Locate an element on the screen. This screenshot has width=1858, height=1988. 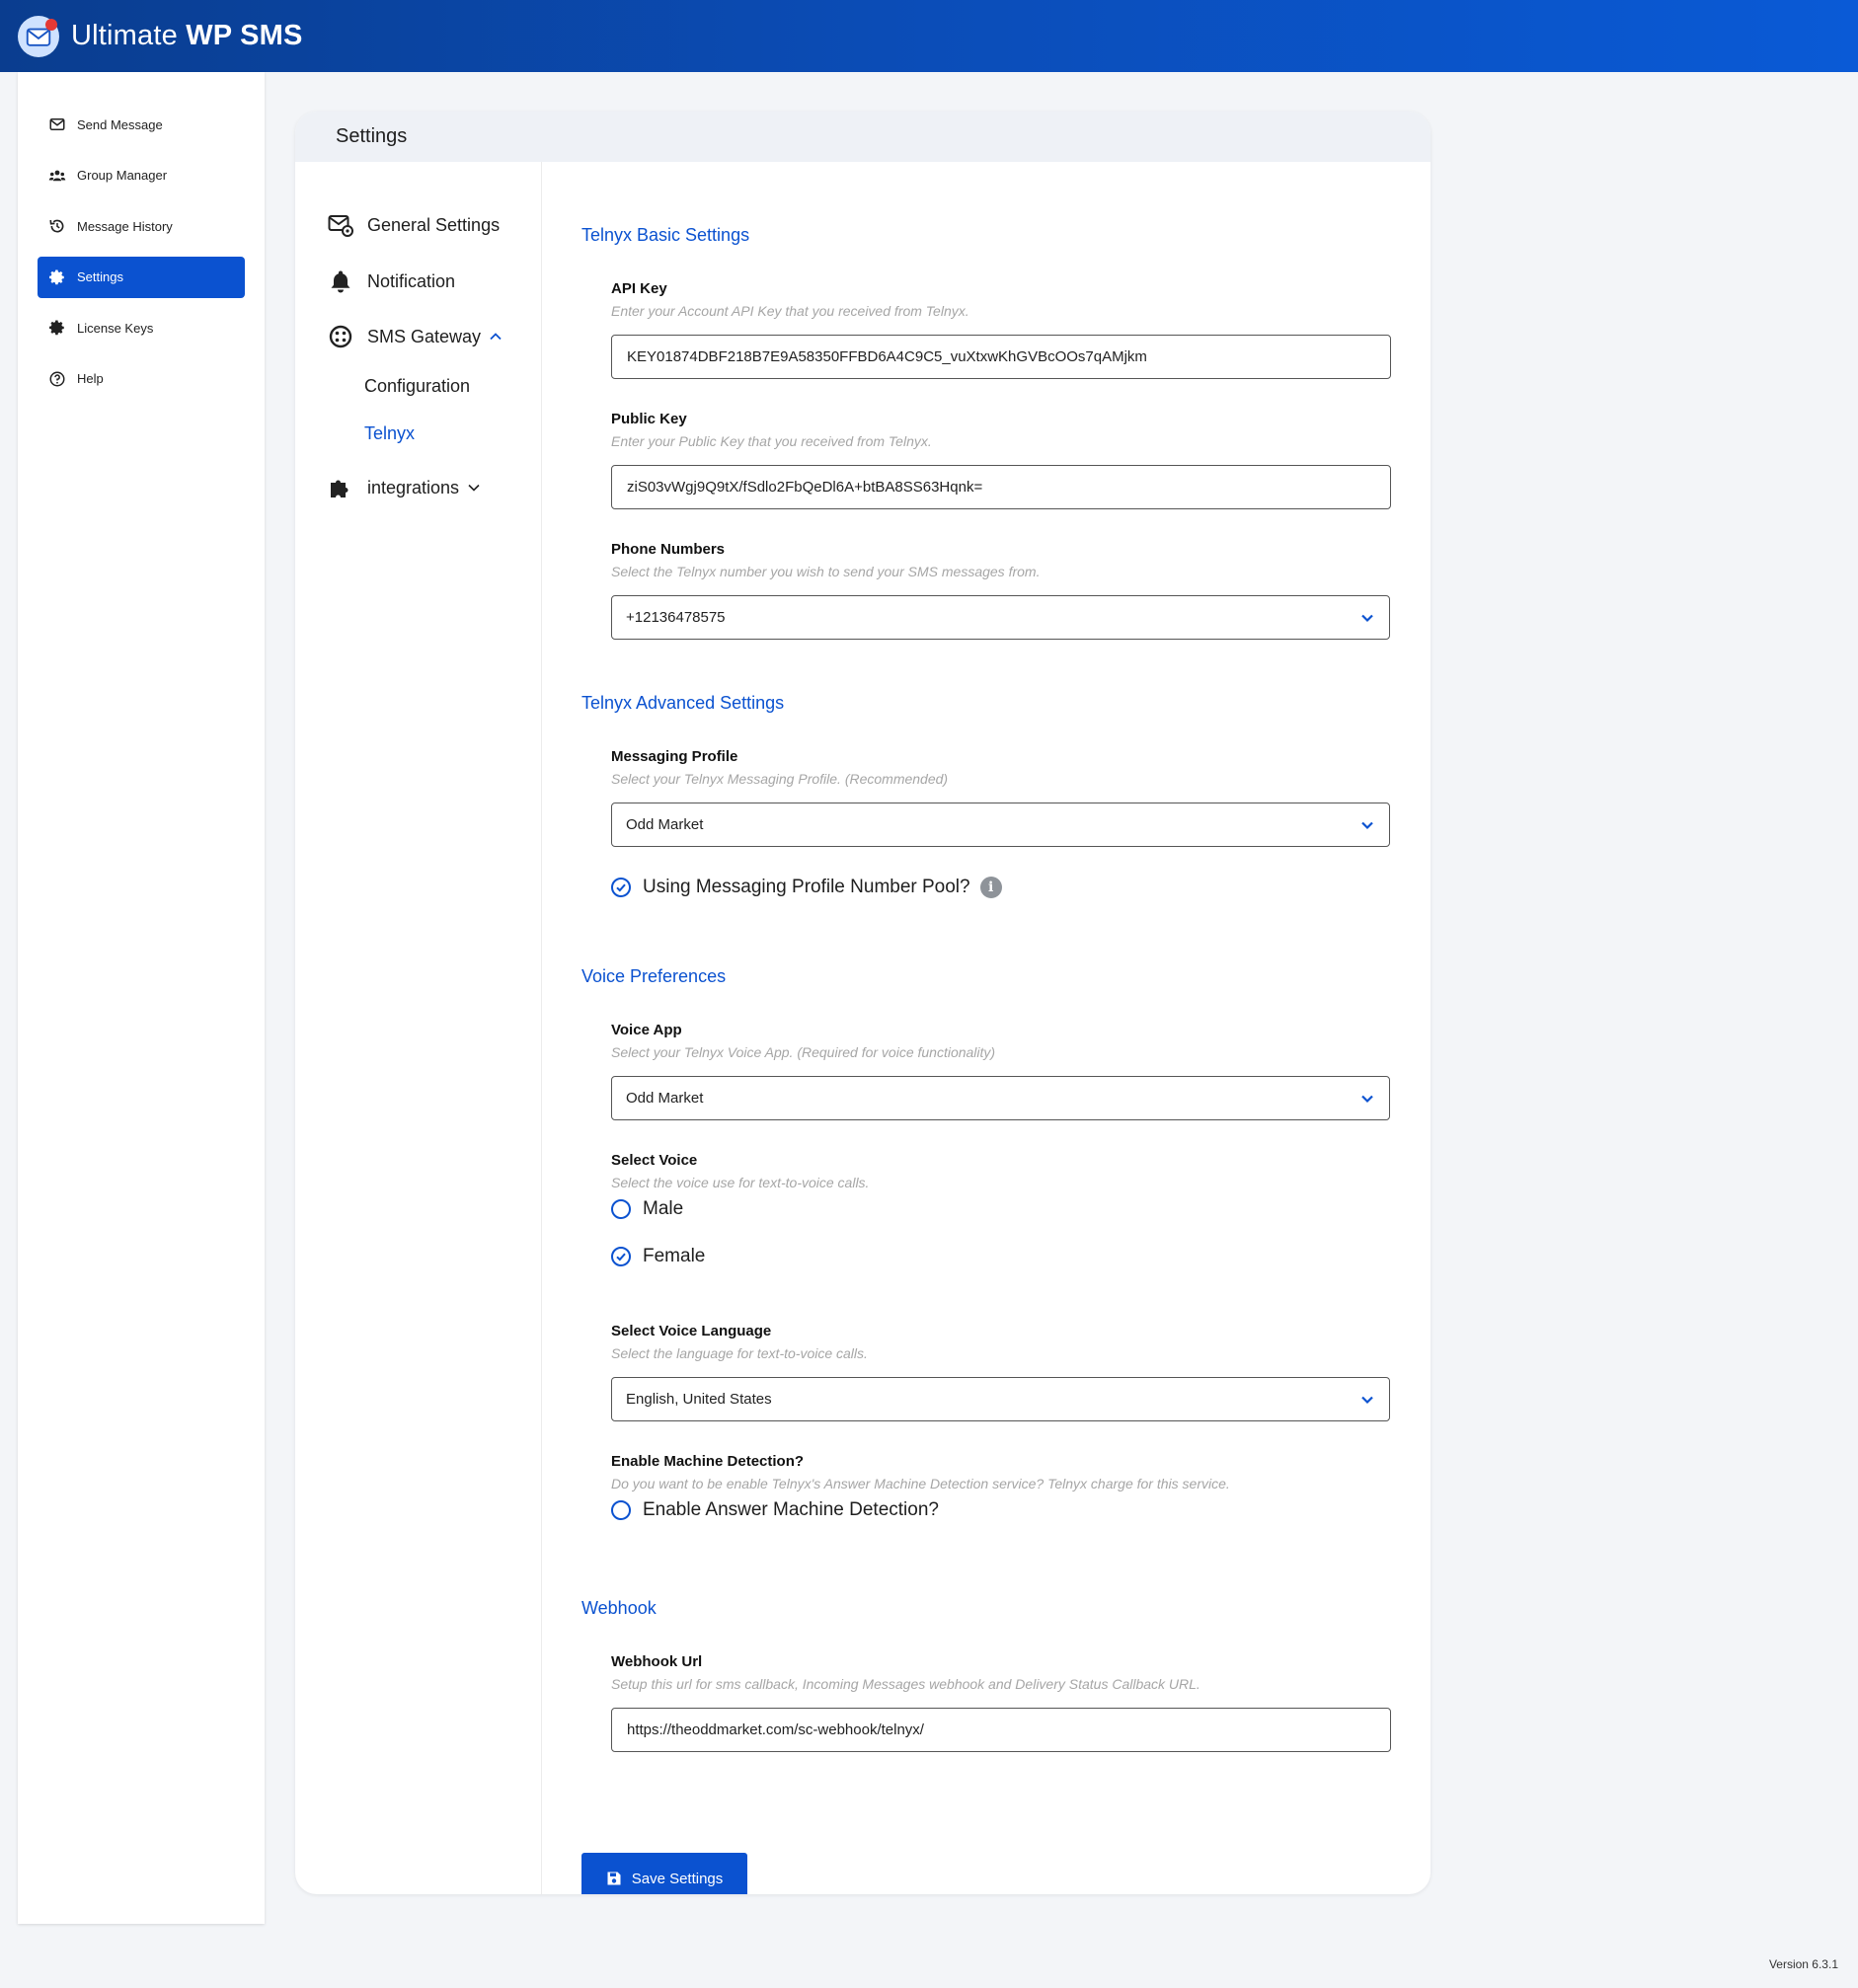
messaging-profile-label: Messaging Profile is located at coordinates (674, 756).